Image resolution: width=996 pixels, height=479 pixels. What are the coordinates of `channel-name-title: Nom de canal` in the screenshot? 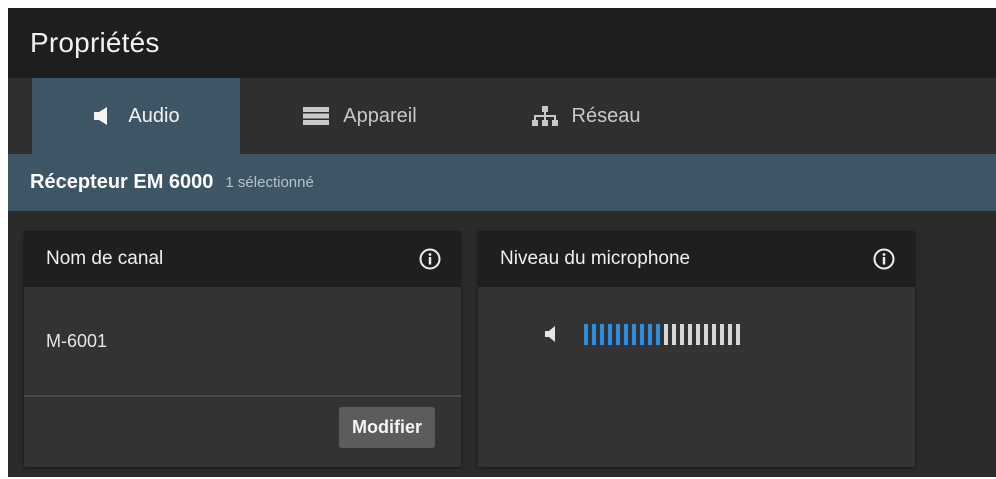 It's located at (105, 258).